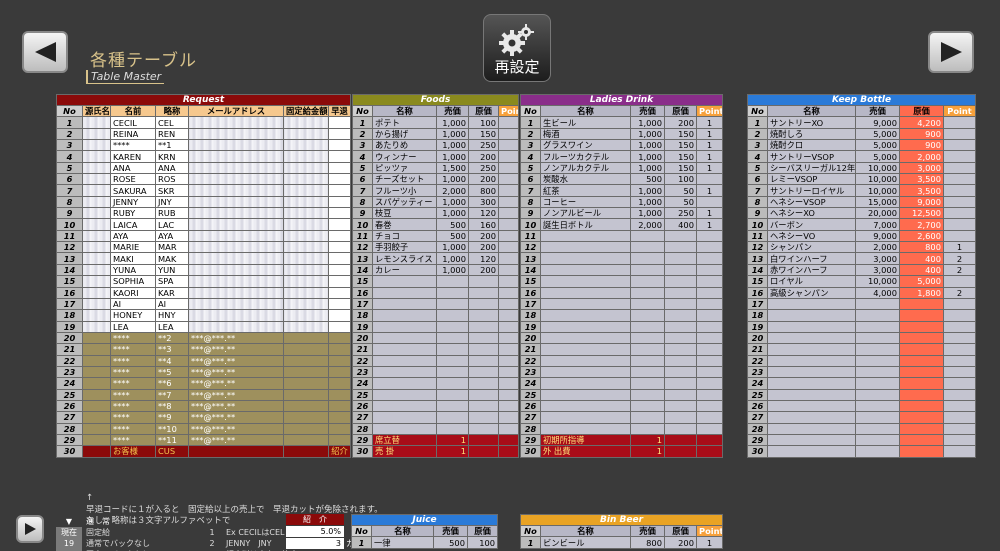  Describe the element at coordinates (921, 236) in the screenshot. I see `cost-cell: 2,600` at that location.